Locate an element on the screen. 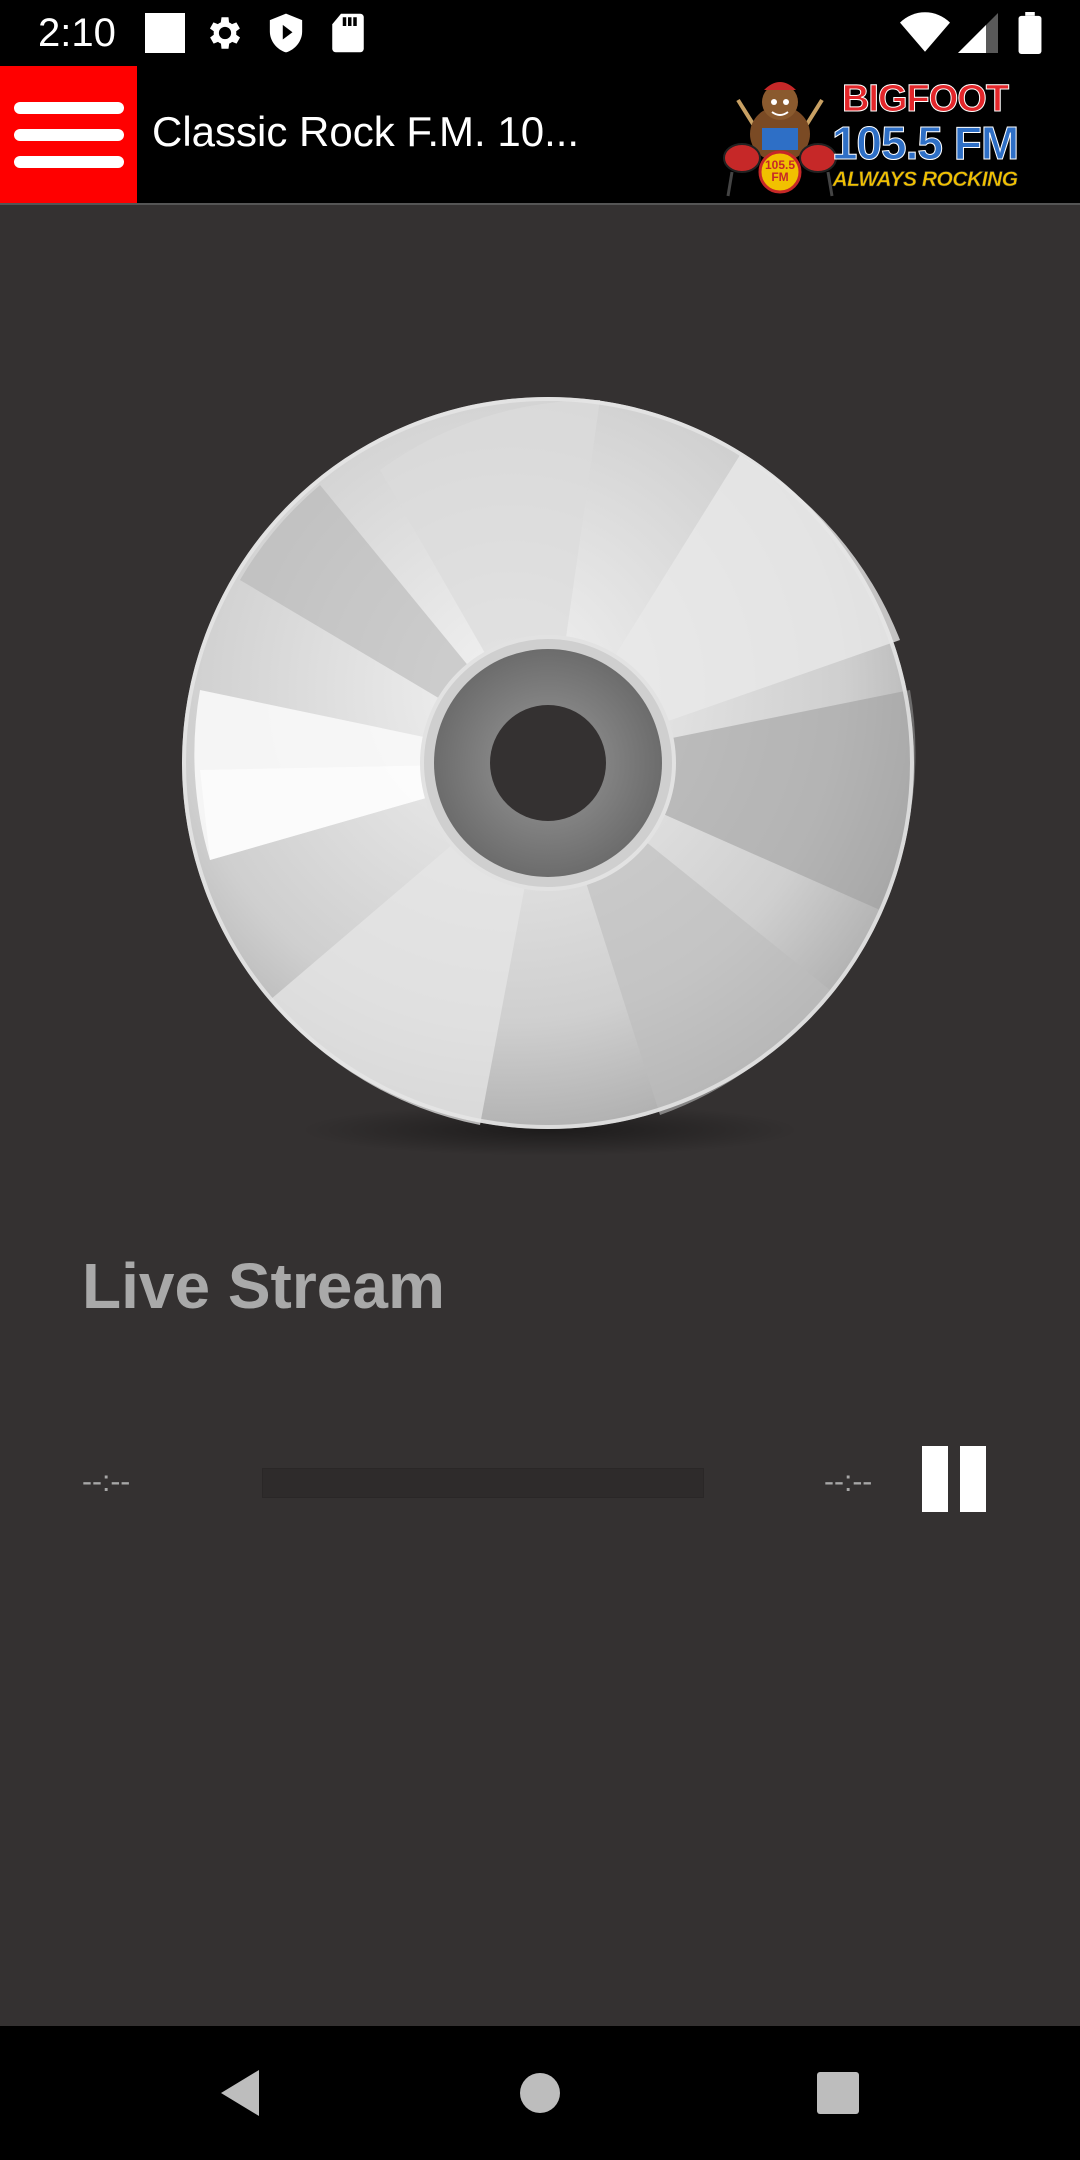 This screenshot has height=2160, width=1080. track-title: Live Stream is located at coordinates (263, 1286).